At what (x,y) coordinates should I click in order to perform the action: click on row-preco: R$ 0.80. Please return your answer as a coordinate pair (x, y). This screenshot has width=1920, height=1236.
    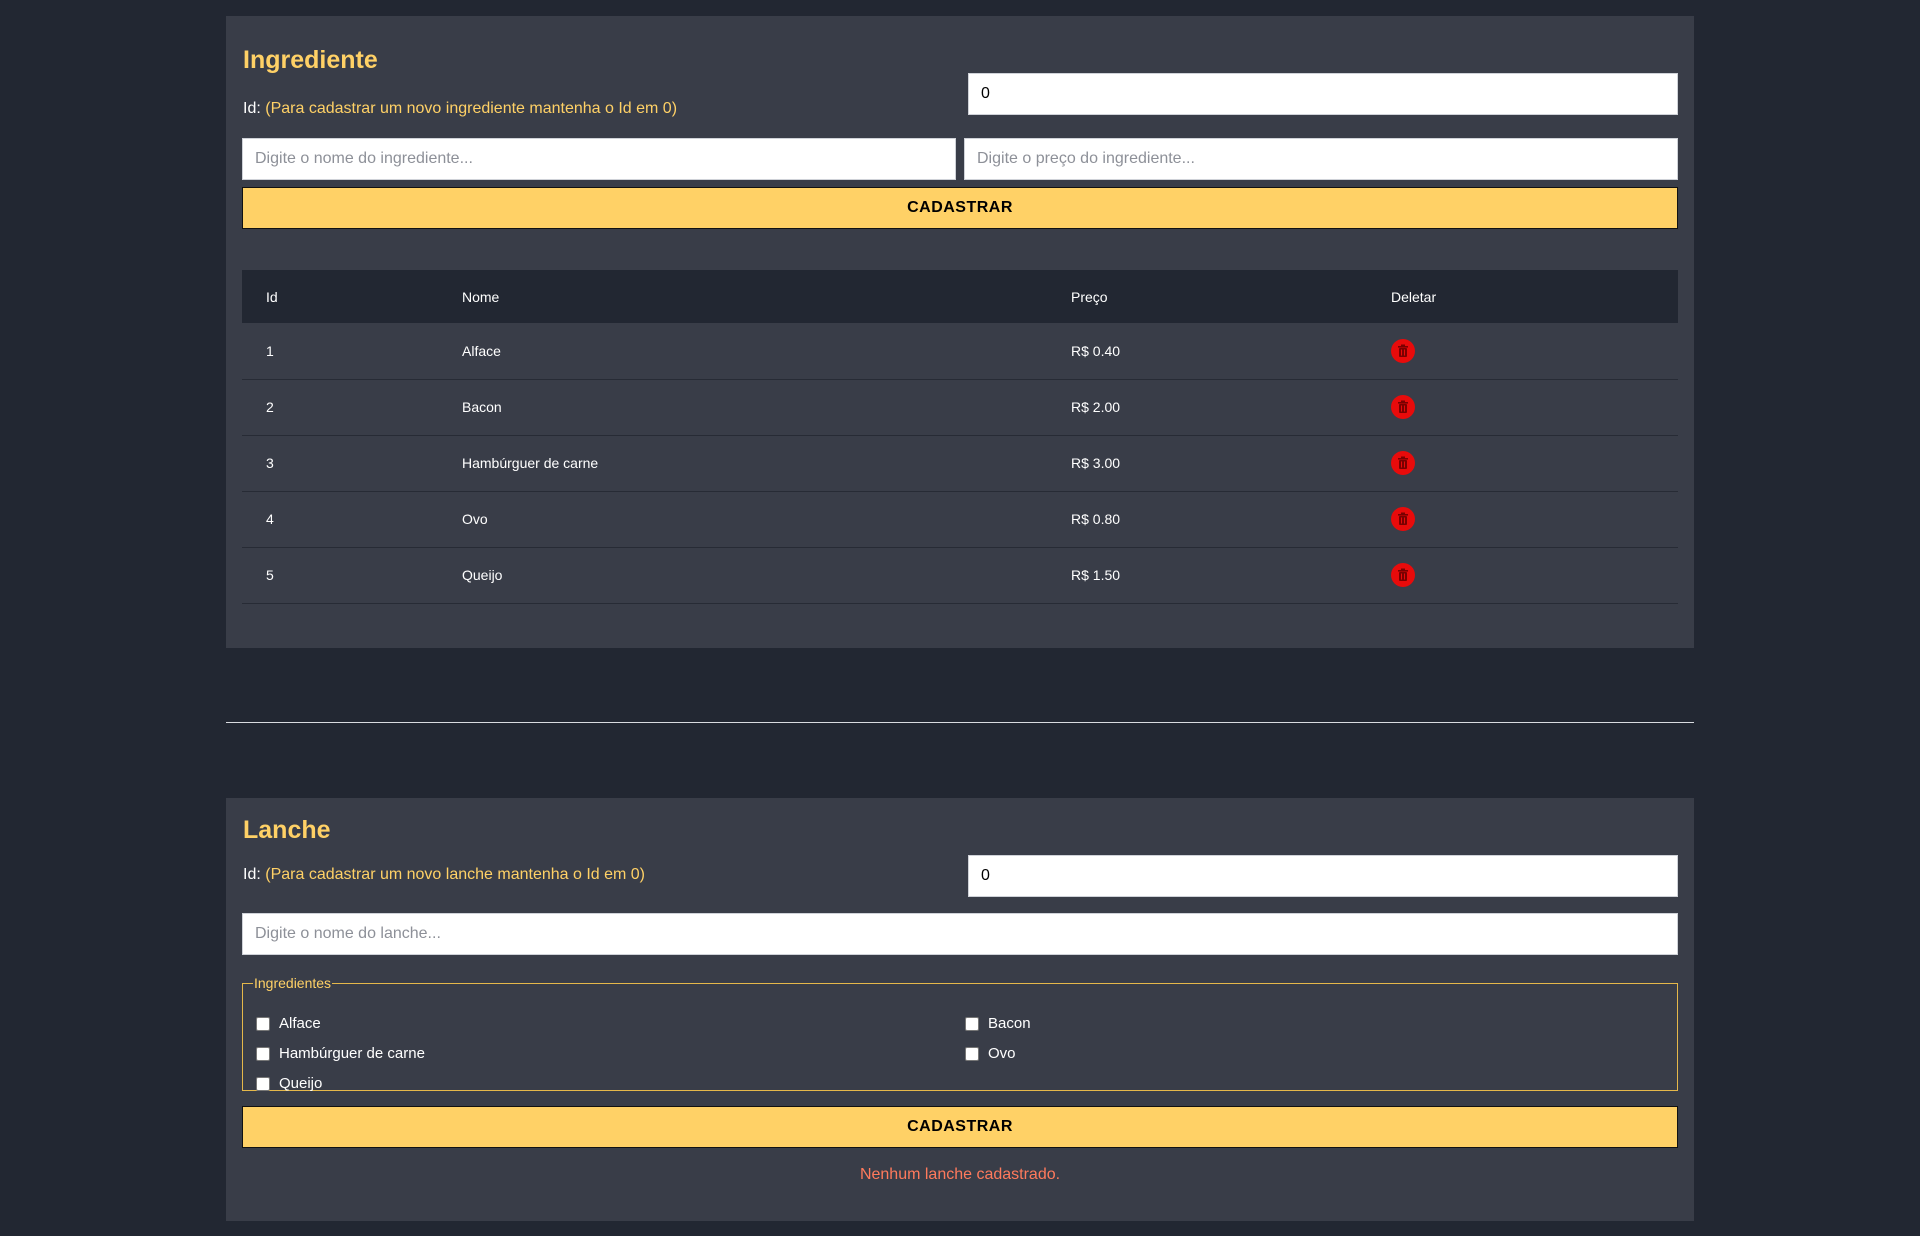
    Looking at the image, I should click on (1096, 519).